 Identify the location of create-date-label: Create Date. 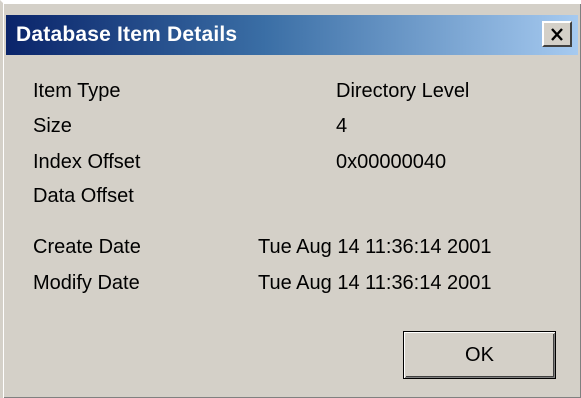
(87, 247).